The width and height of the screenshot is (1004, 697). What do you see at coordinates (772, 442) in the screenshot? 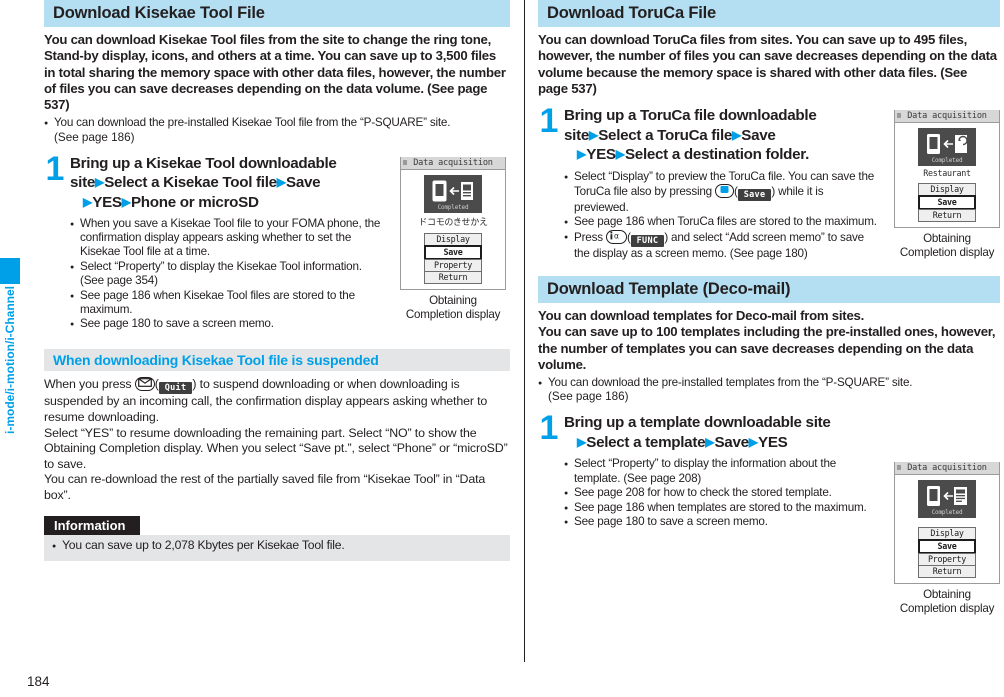
I see `step-title-line2-c: YES` at bounding box center [772, 442].